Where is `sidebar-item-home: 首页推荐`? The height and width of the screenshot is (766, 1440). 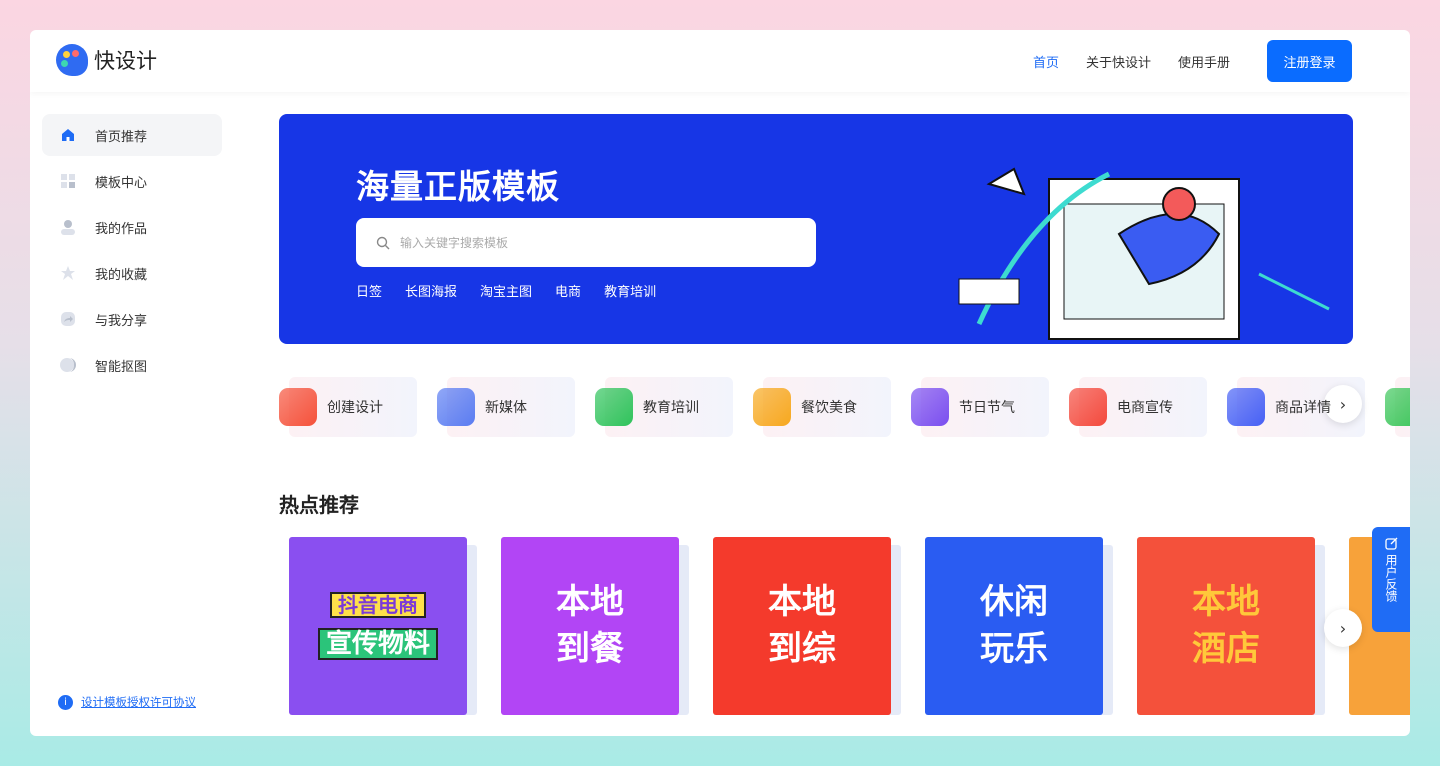 sidebar-item-home: 首页推荐 is located at coordinates (132, 135).